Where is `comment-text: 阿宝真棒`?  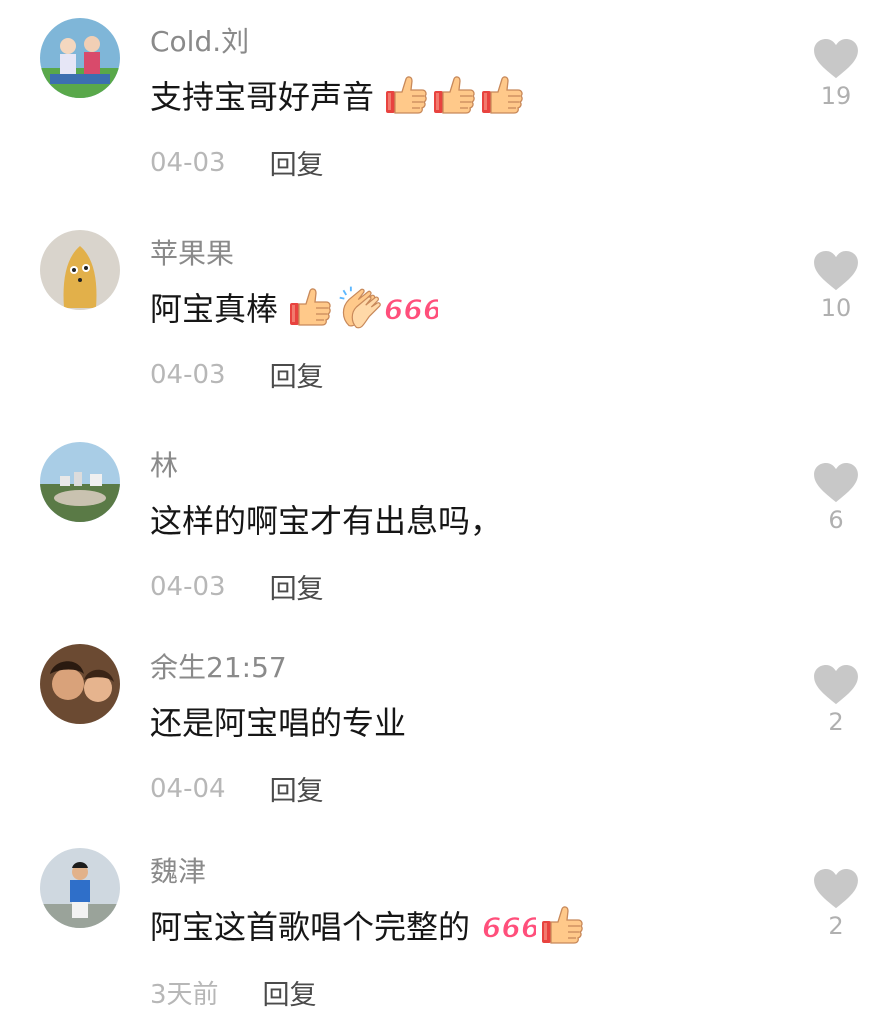
comment-text: 阿宝真棒 is located at coordinates (294, 307).